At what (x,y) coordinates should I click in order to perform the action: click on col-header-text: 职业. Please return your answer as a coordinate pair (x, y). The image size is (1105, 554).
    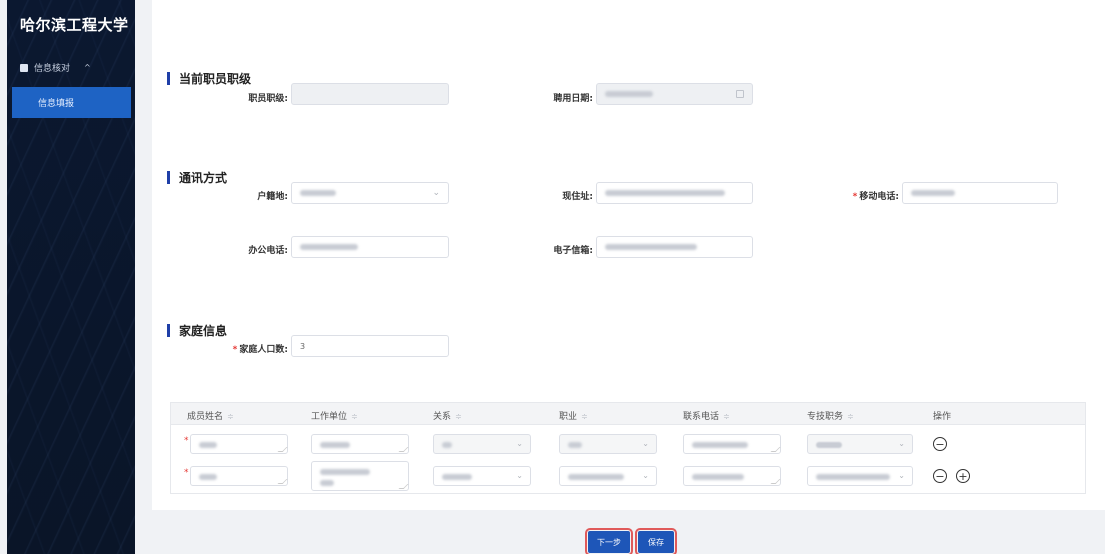
    Looking at the image, I should click on (568, 417).